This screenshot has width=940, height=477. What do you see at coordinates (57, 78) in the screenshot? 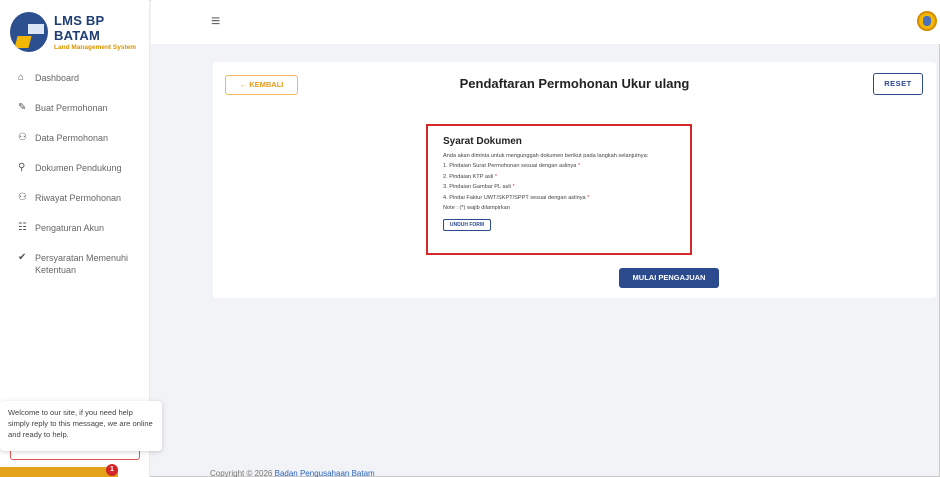
I see `sidebar-item-label: Dashboard` at bounding box center [57, 78].